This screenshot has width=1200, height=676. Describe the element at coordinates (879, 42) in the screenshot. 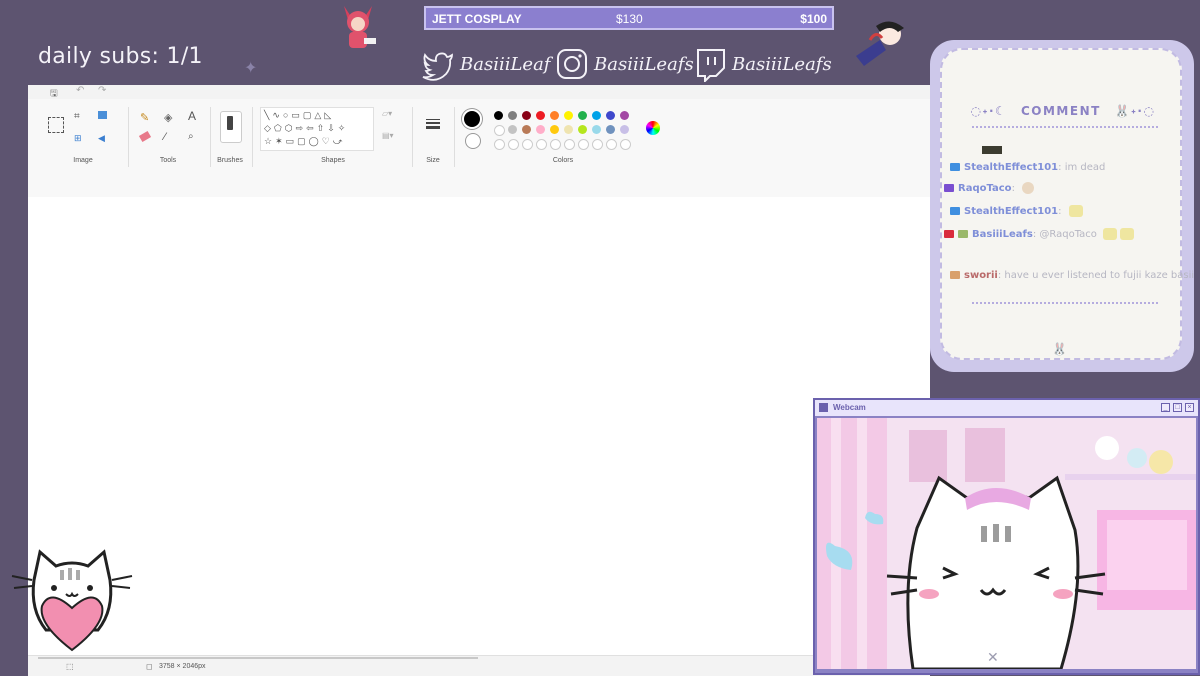

I see `chibi-character-sprite` at that location.